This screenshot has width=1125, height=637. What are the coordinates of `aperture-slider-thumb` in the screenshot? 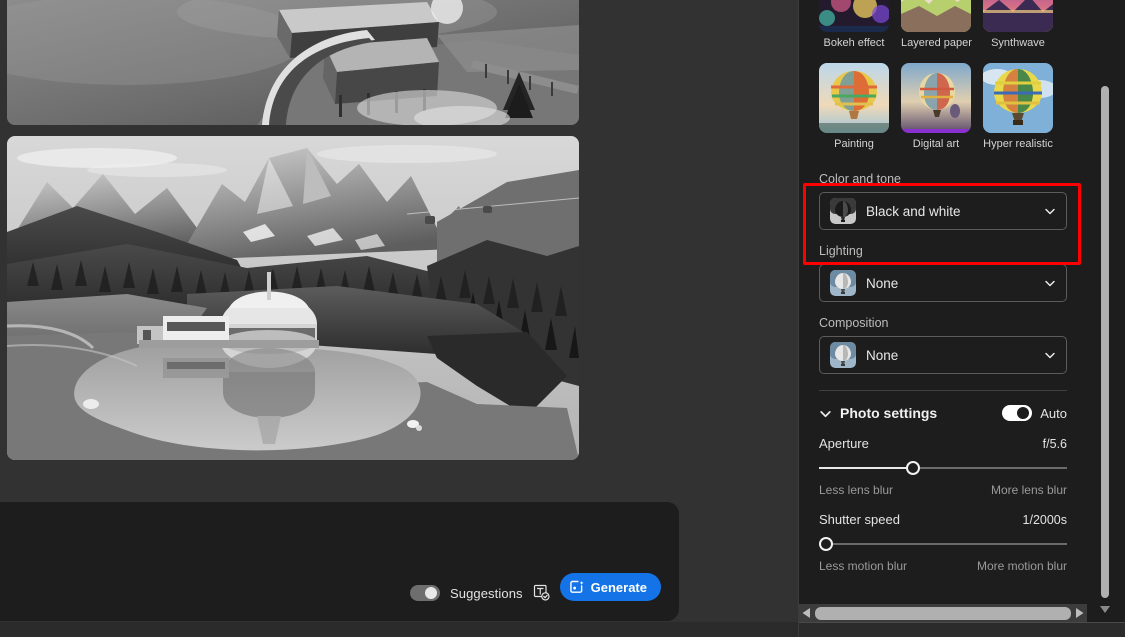 It's located at (913, 468).